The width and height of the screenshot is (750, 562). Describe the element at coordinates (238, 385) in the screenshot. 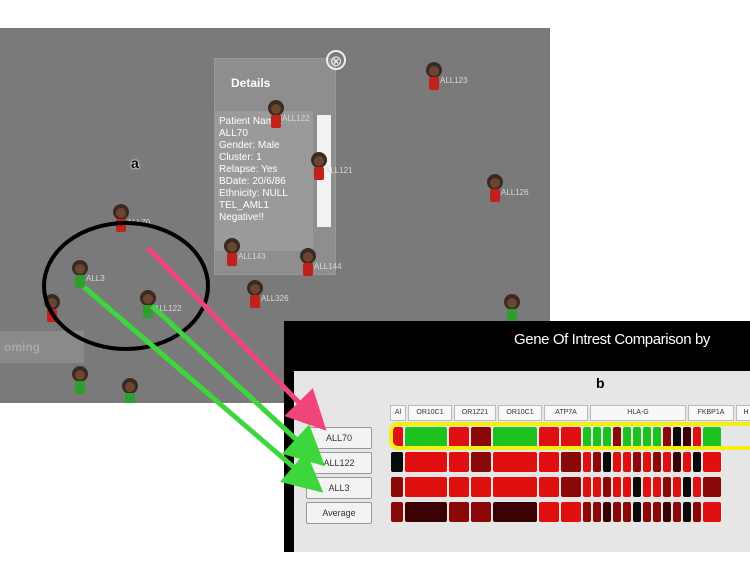

I see `arrow-all122` at that location.